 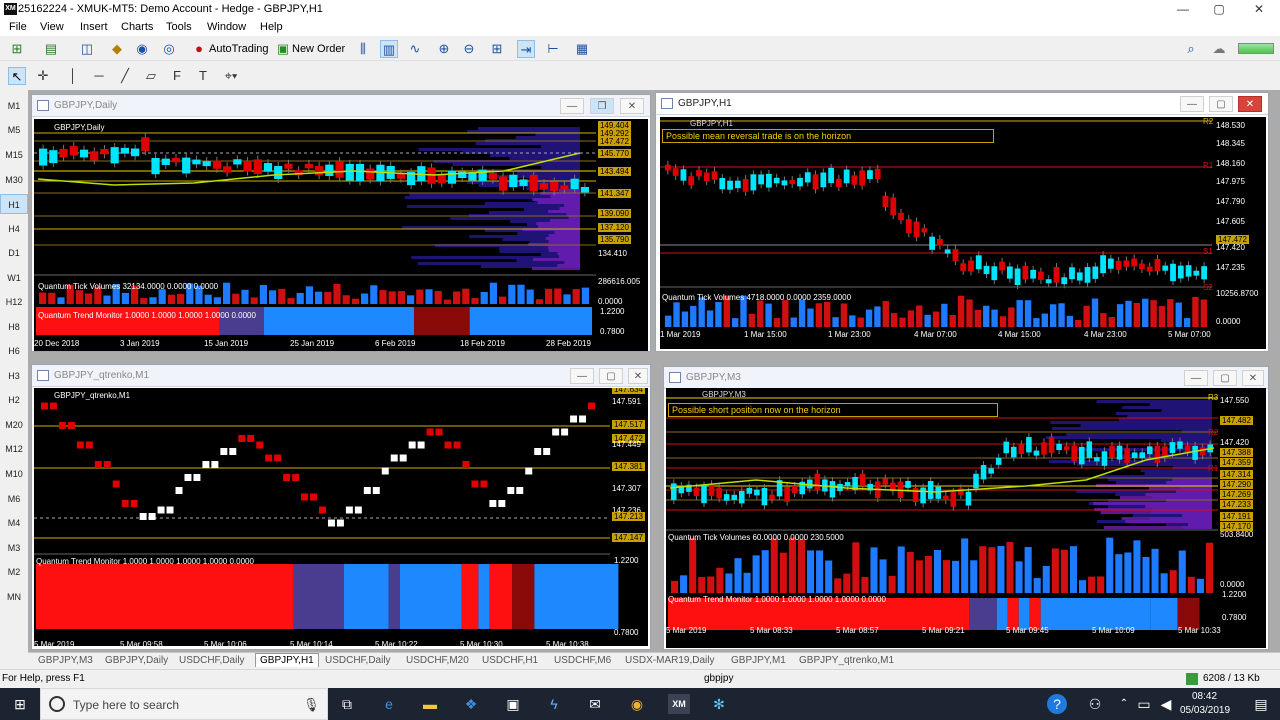 I want to click on people-icon: ⚇, so click(x=1095, y=704).